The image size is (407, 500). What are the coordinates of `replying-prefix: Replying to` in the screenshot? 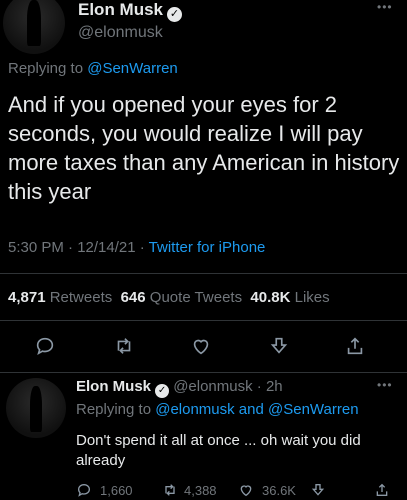 It's located at (46, 68).